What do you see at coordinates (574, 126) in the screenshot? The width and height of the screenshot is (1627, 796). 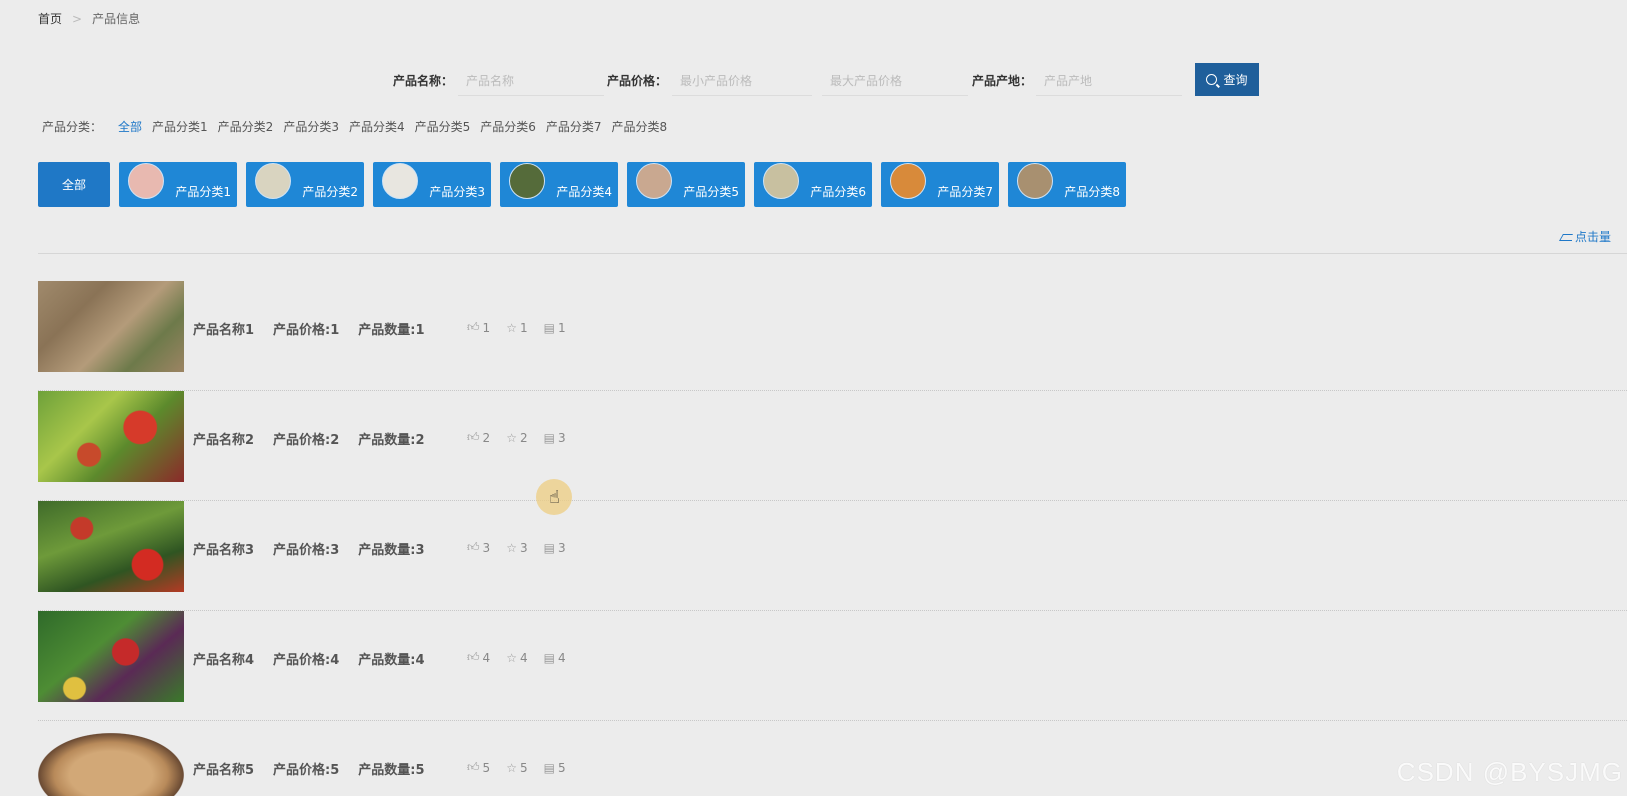 I see `category-filter-option: 产品分类7` at bounding box center [574, 126].